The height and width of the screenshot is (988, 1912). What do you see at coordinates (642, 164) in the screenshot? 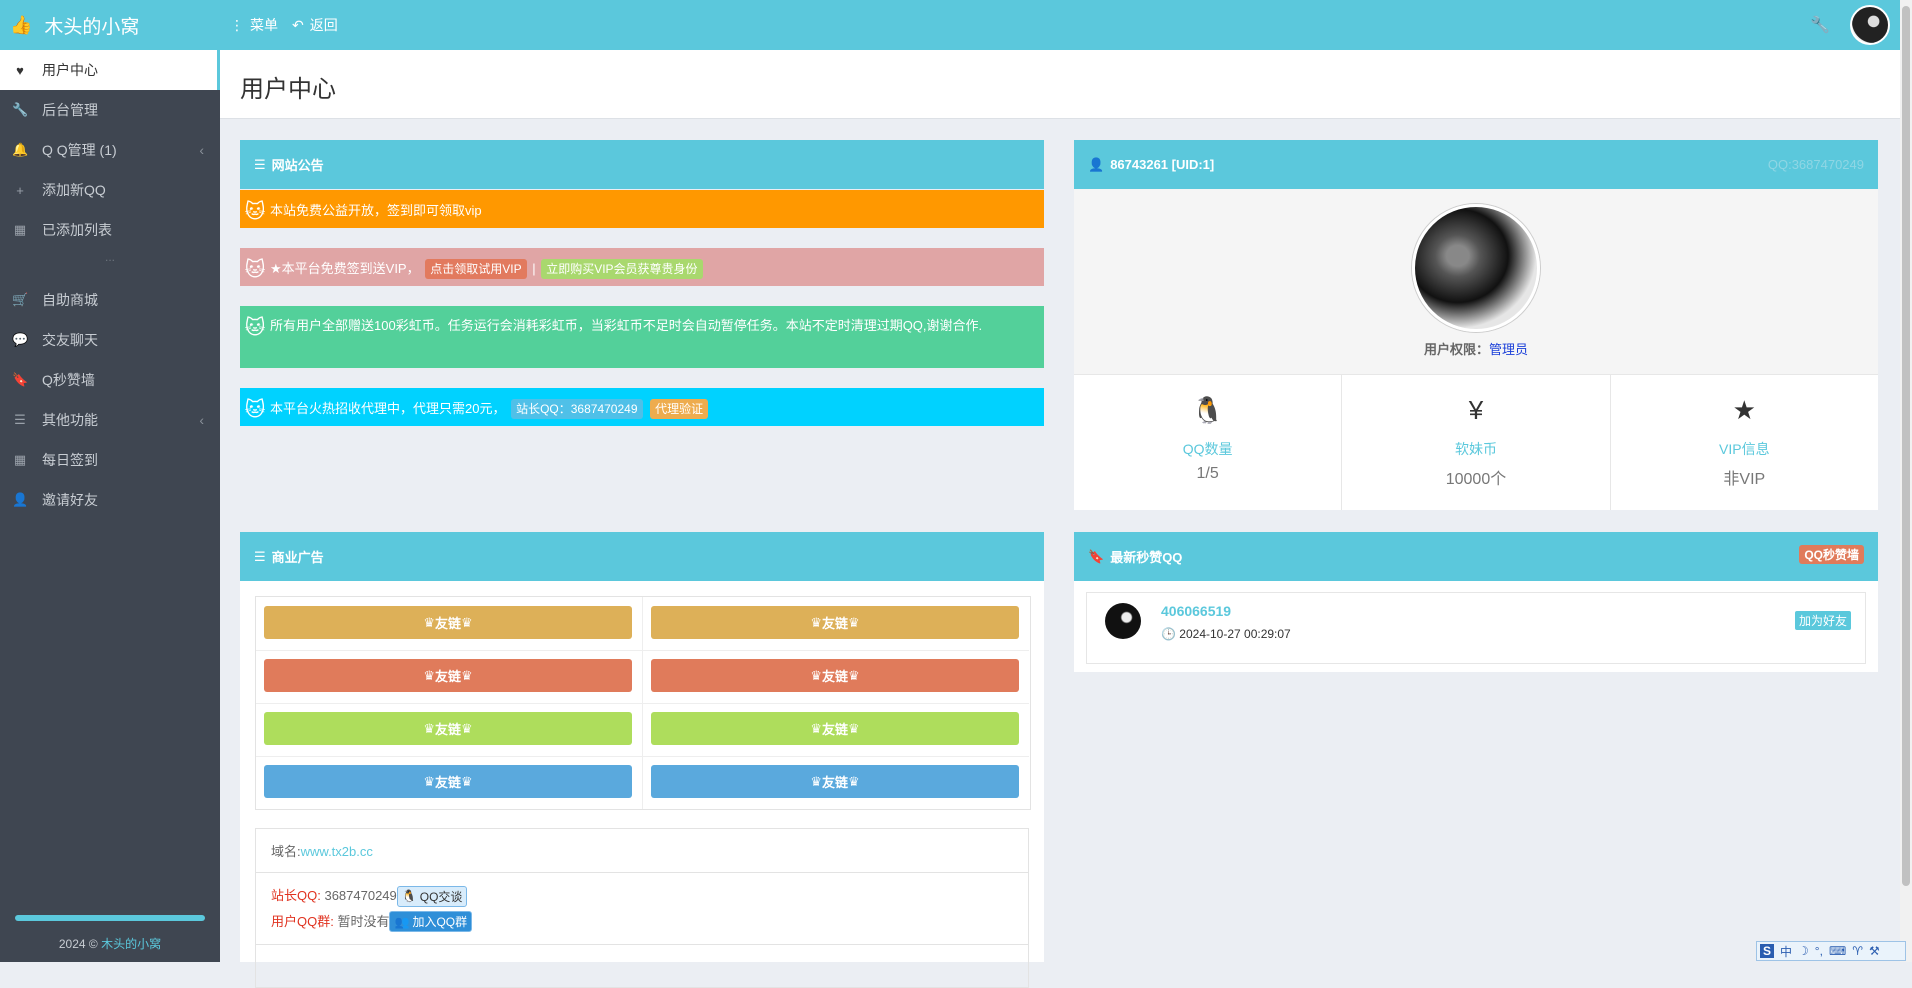
I see `notice-panel-header: ☰ 网站公告` at bounding box center [642, 164].